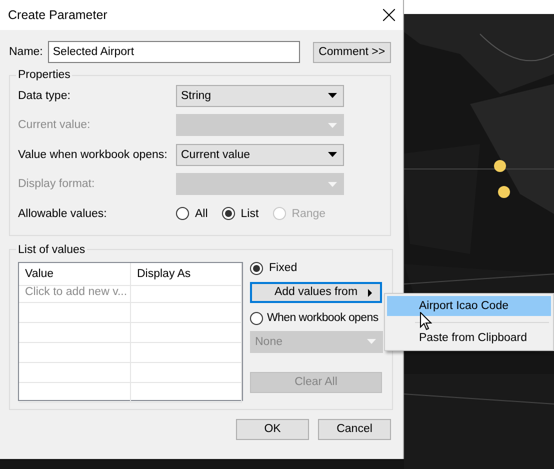  I want to click on column-header: Display As, so click(186, 274).